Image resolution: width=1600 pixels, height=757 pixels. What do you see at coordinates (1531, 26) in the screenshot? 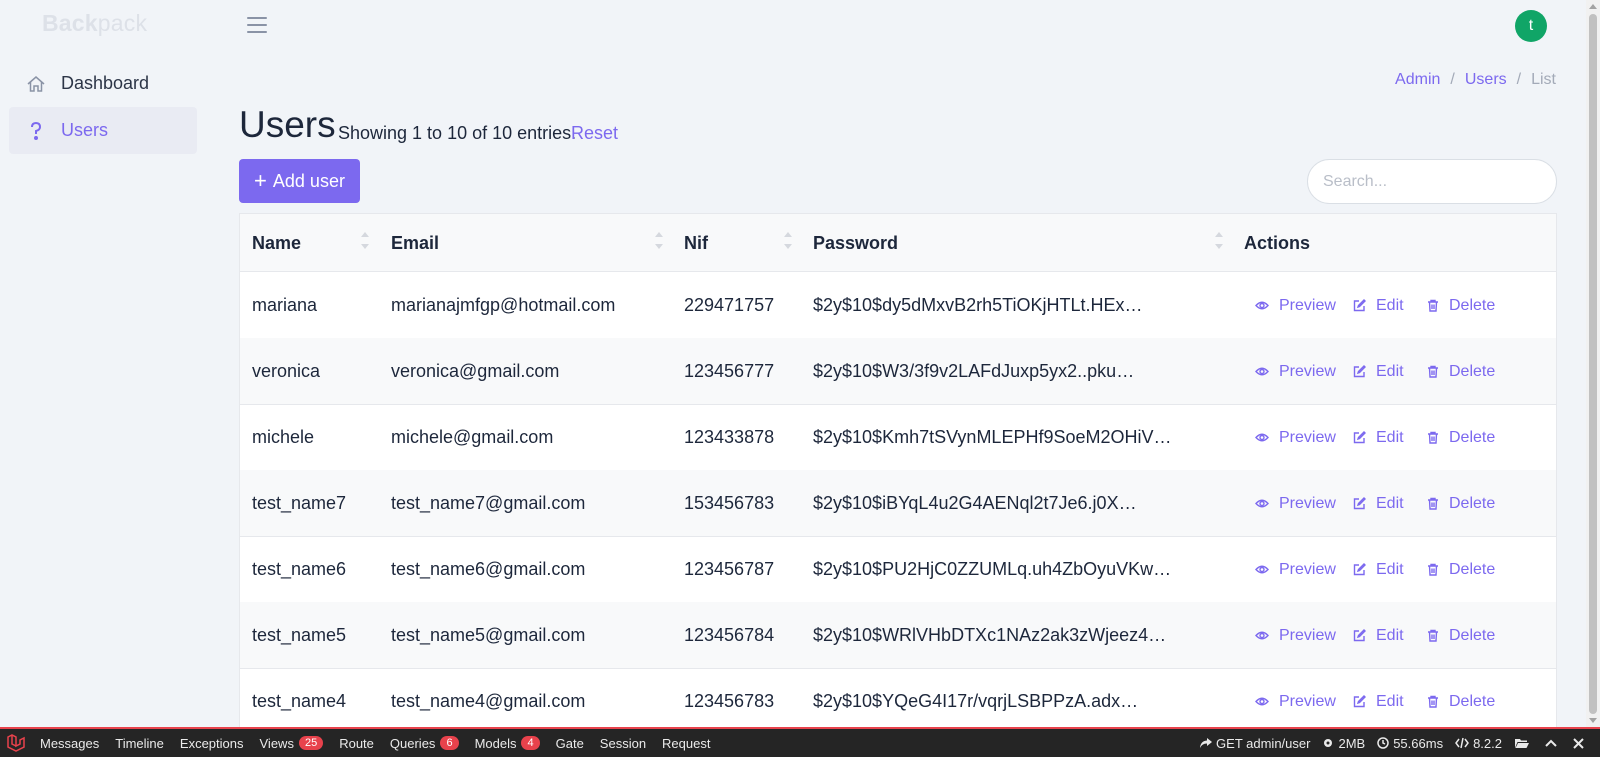
I see `avatar: t` at bounding box center [1531, 26].